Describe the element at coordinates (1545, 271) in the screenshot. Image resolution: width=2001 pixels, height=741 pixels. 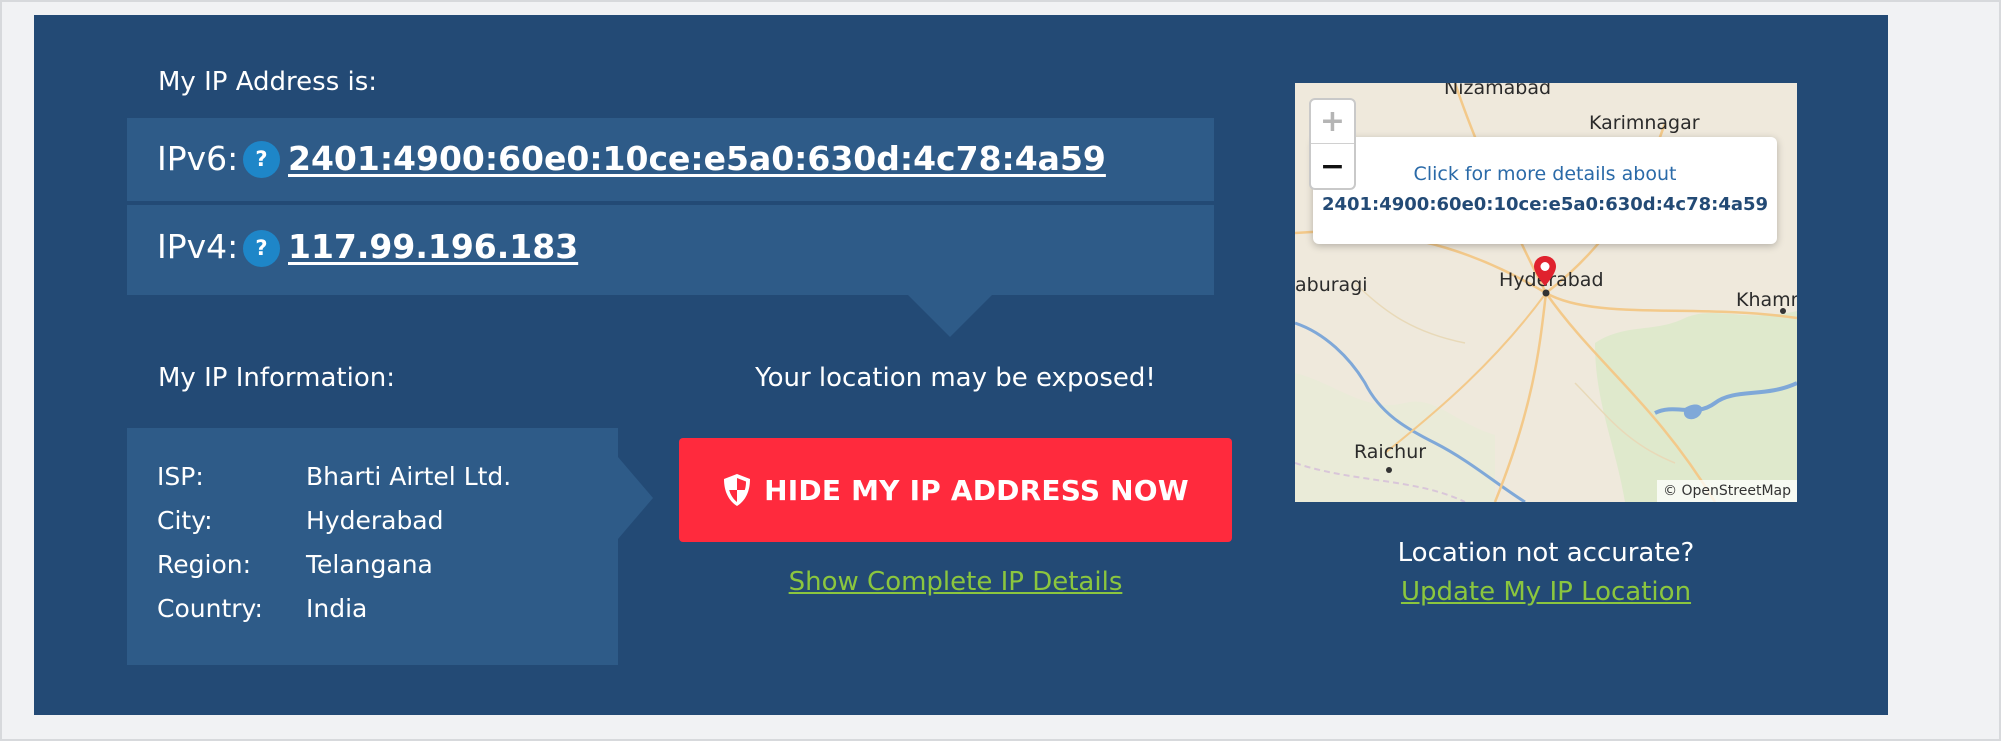
I see `location-marker-icon` at that location.